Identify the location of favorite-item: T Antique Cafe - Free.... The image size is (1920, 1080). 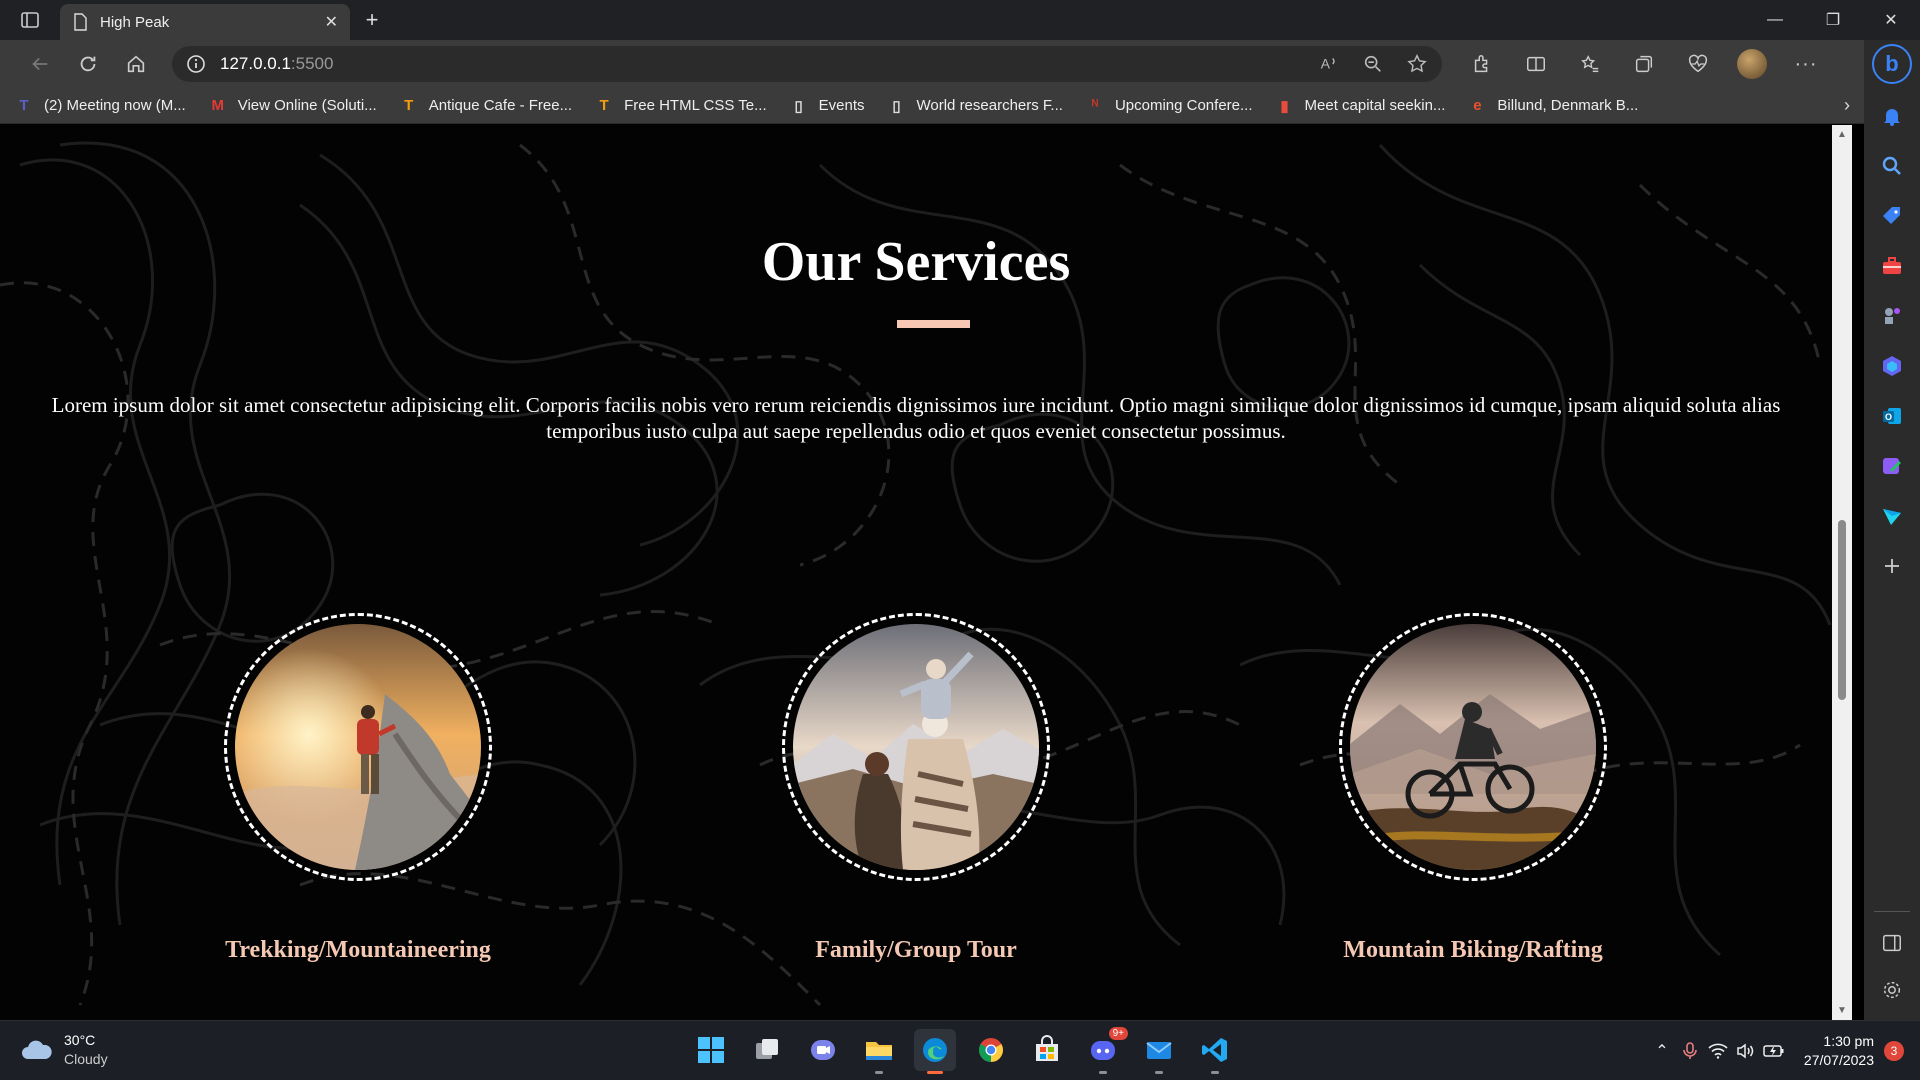
(485, 106).